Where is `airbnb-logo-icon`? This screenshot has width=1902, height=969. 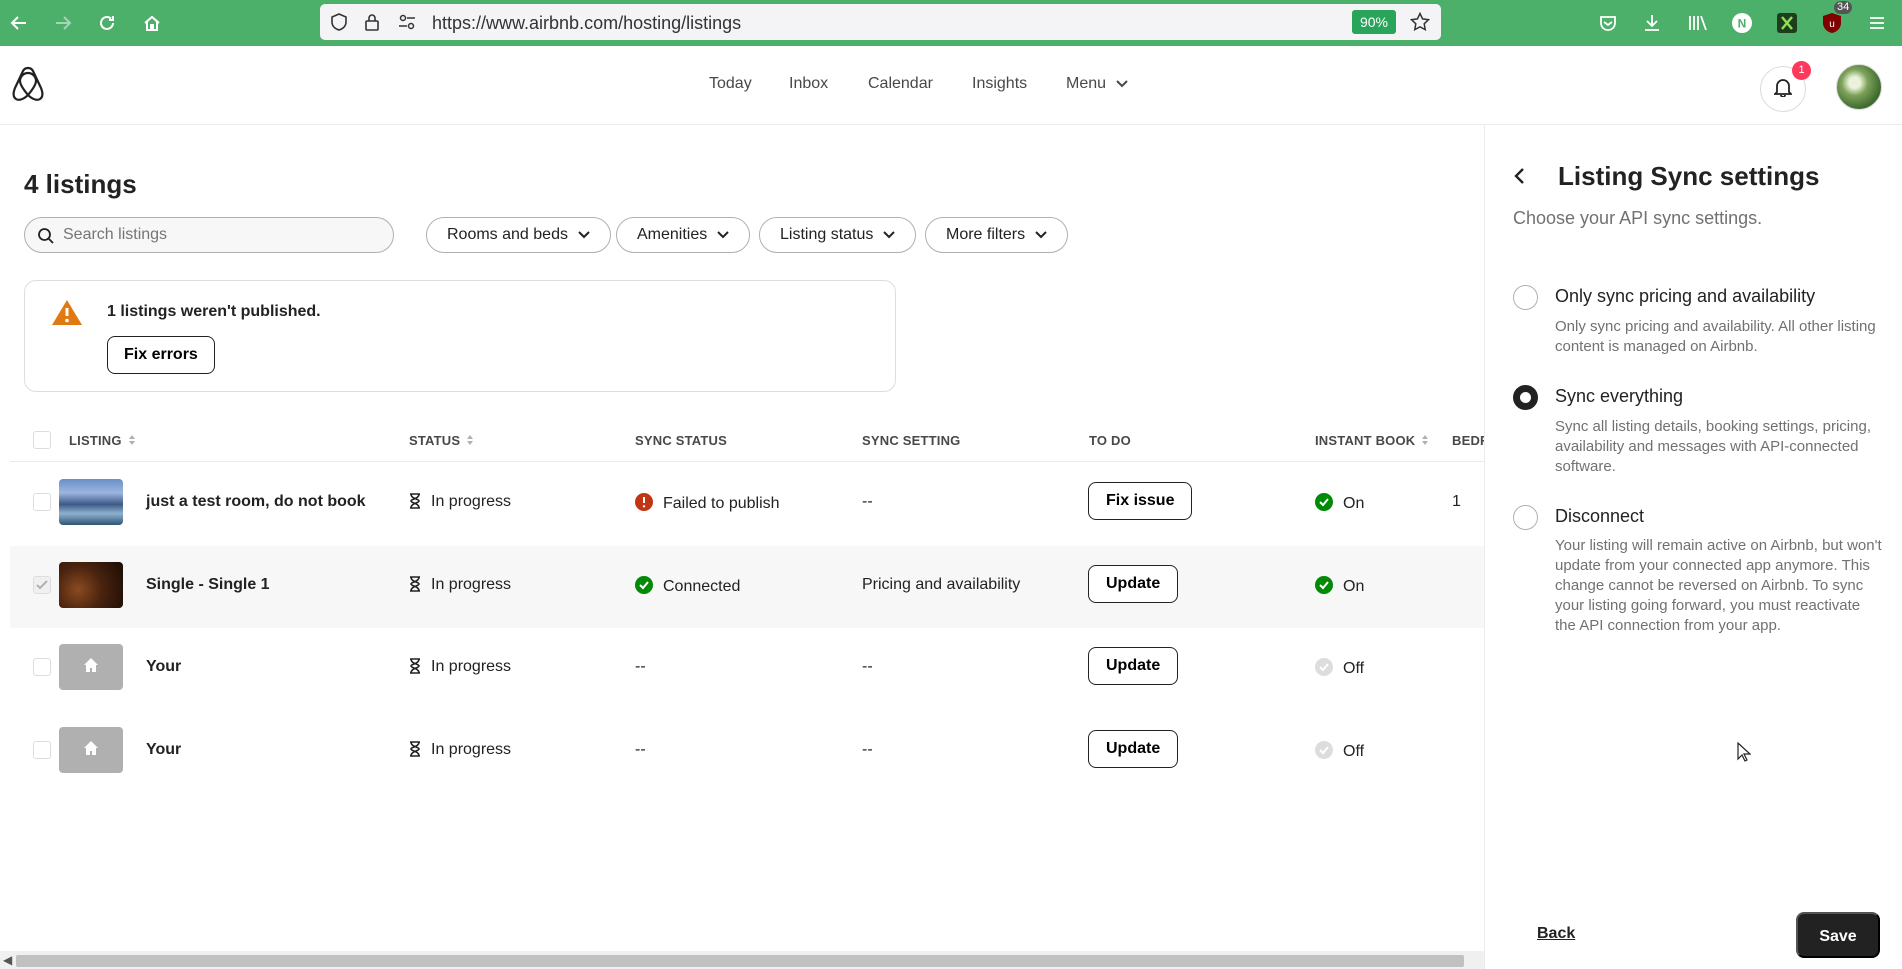 airbnb-logo-icon is located at coordinates (28, 86).